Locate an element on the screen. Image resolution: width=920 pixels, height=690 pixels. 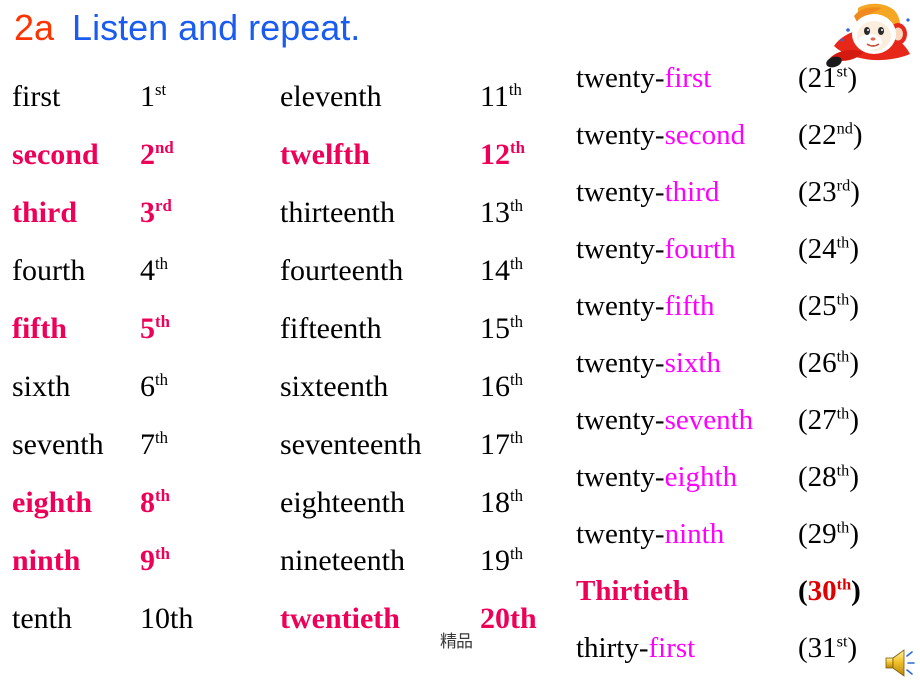
ordinal-row: twenty-sixth (26th) is located at coordinates (748, 375).